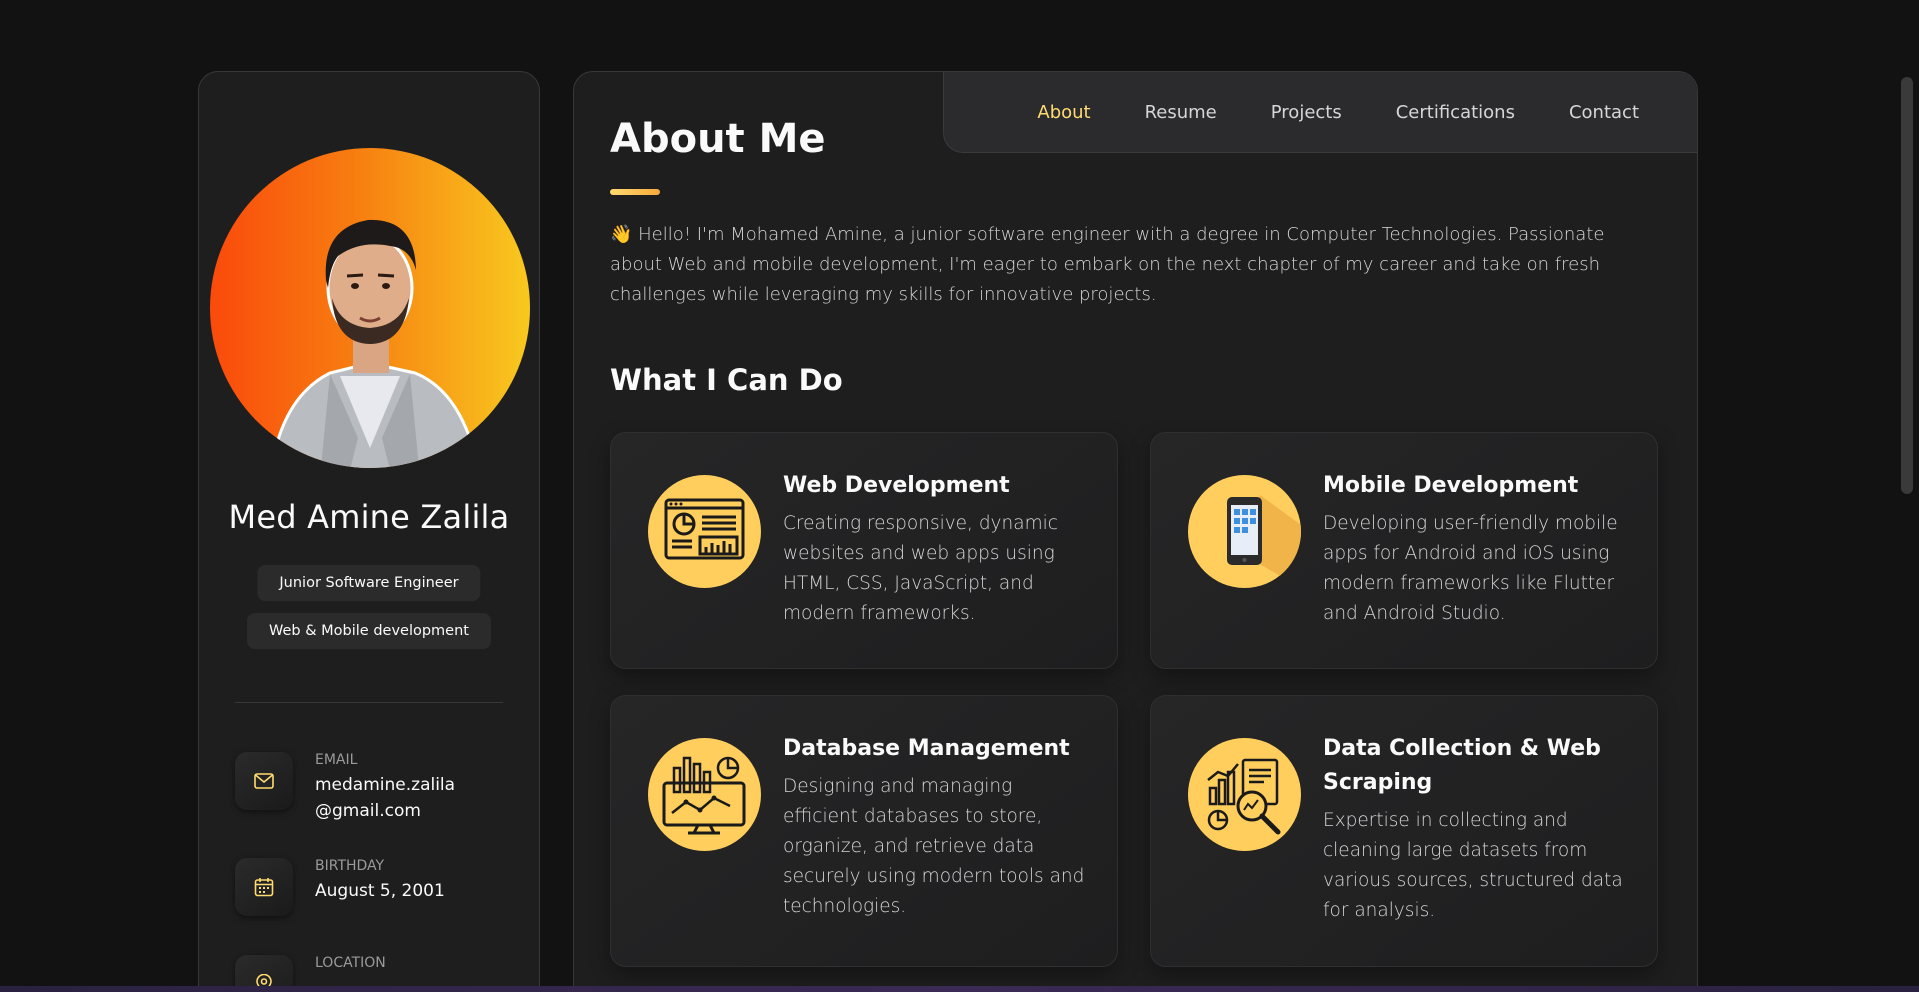  What do you see at coordinates (368, 811) in the screenshot?
I see `email-value-line2: @gmail.com` at bounding box center [368, 811].